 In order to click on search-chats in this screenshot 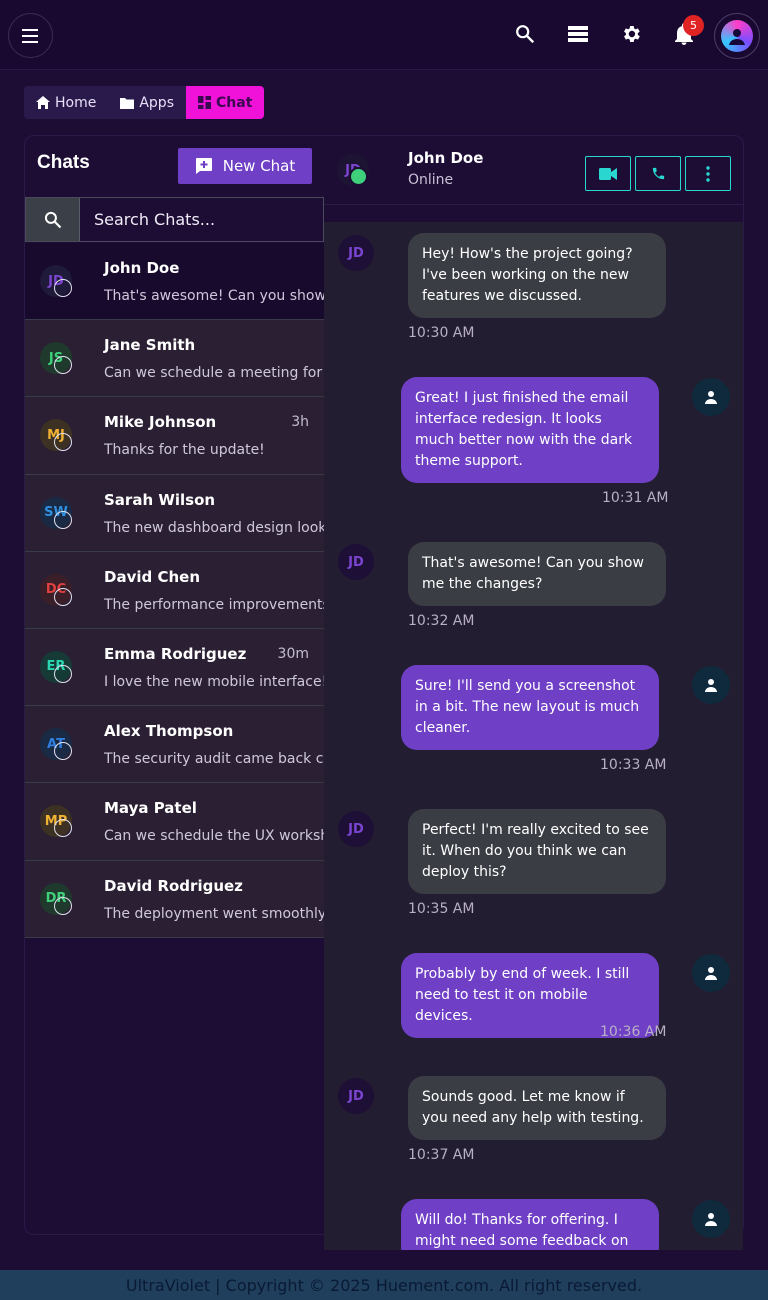, I will do `click(174, 219)`.